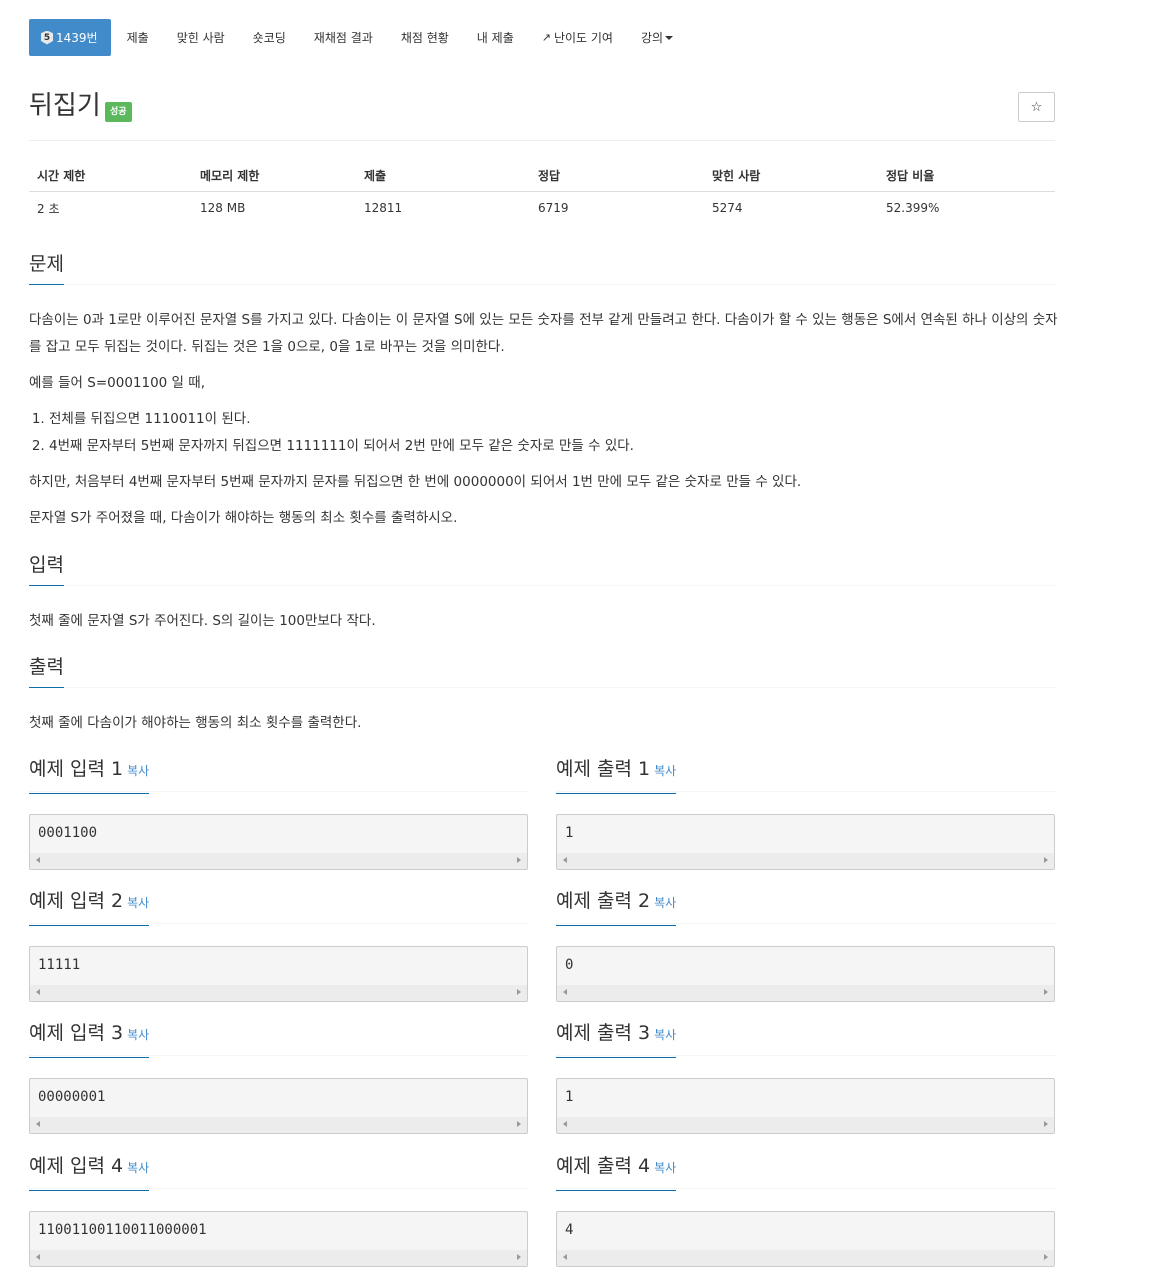 The width and height of the screenshot is (1157, 1279). I want to click on tab-lecture-label: 강의, so click(652, 38).